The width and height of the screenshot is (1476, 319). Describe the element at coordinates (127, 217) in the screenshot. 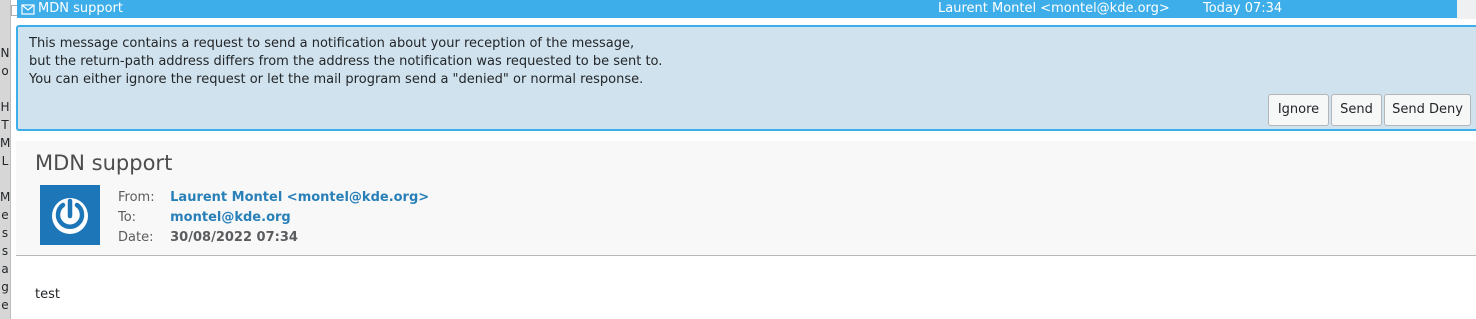

I see `to-label: To:` at that location.